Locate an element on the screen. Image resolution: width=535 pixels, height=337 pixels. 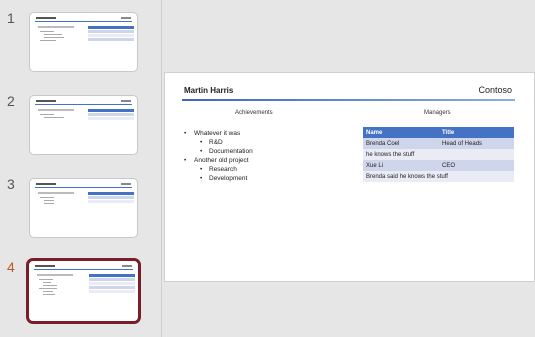
table-cell-merged: he knows the stuff is located at coordinates (438, 154).